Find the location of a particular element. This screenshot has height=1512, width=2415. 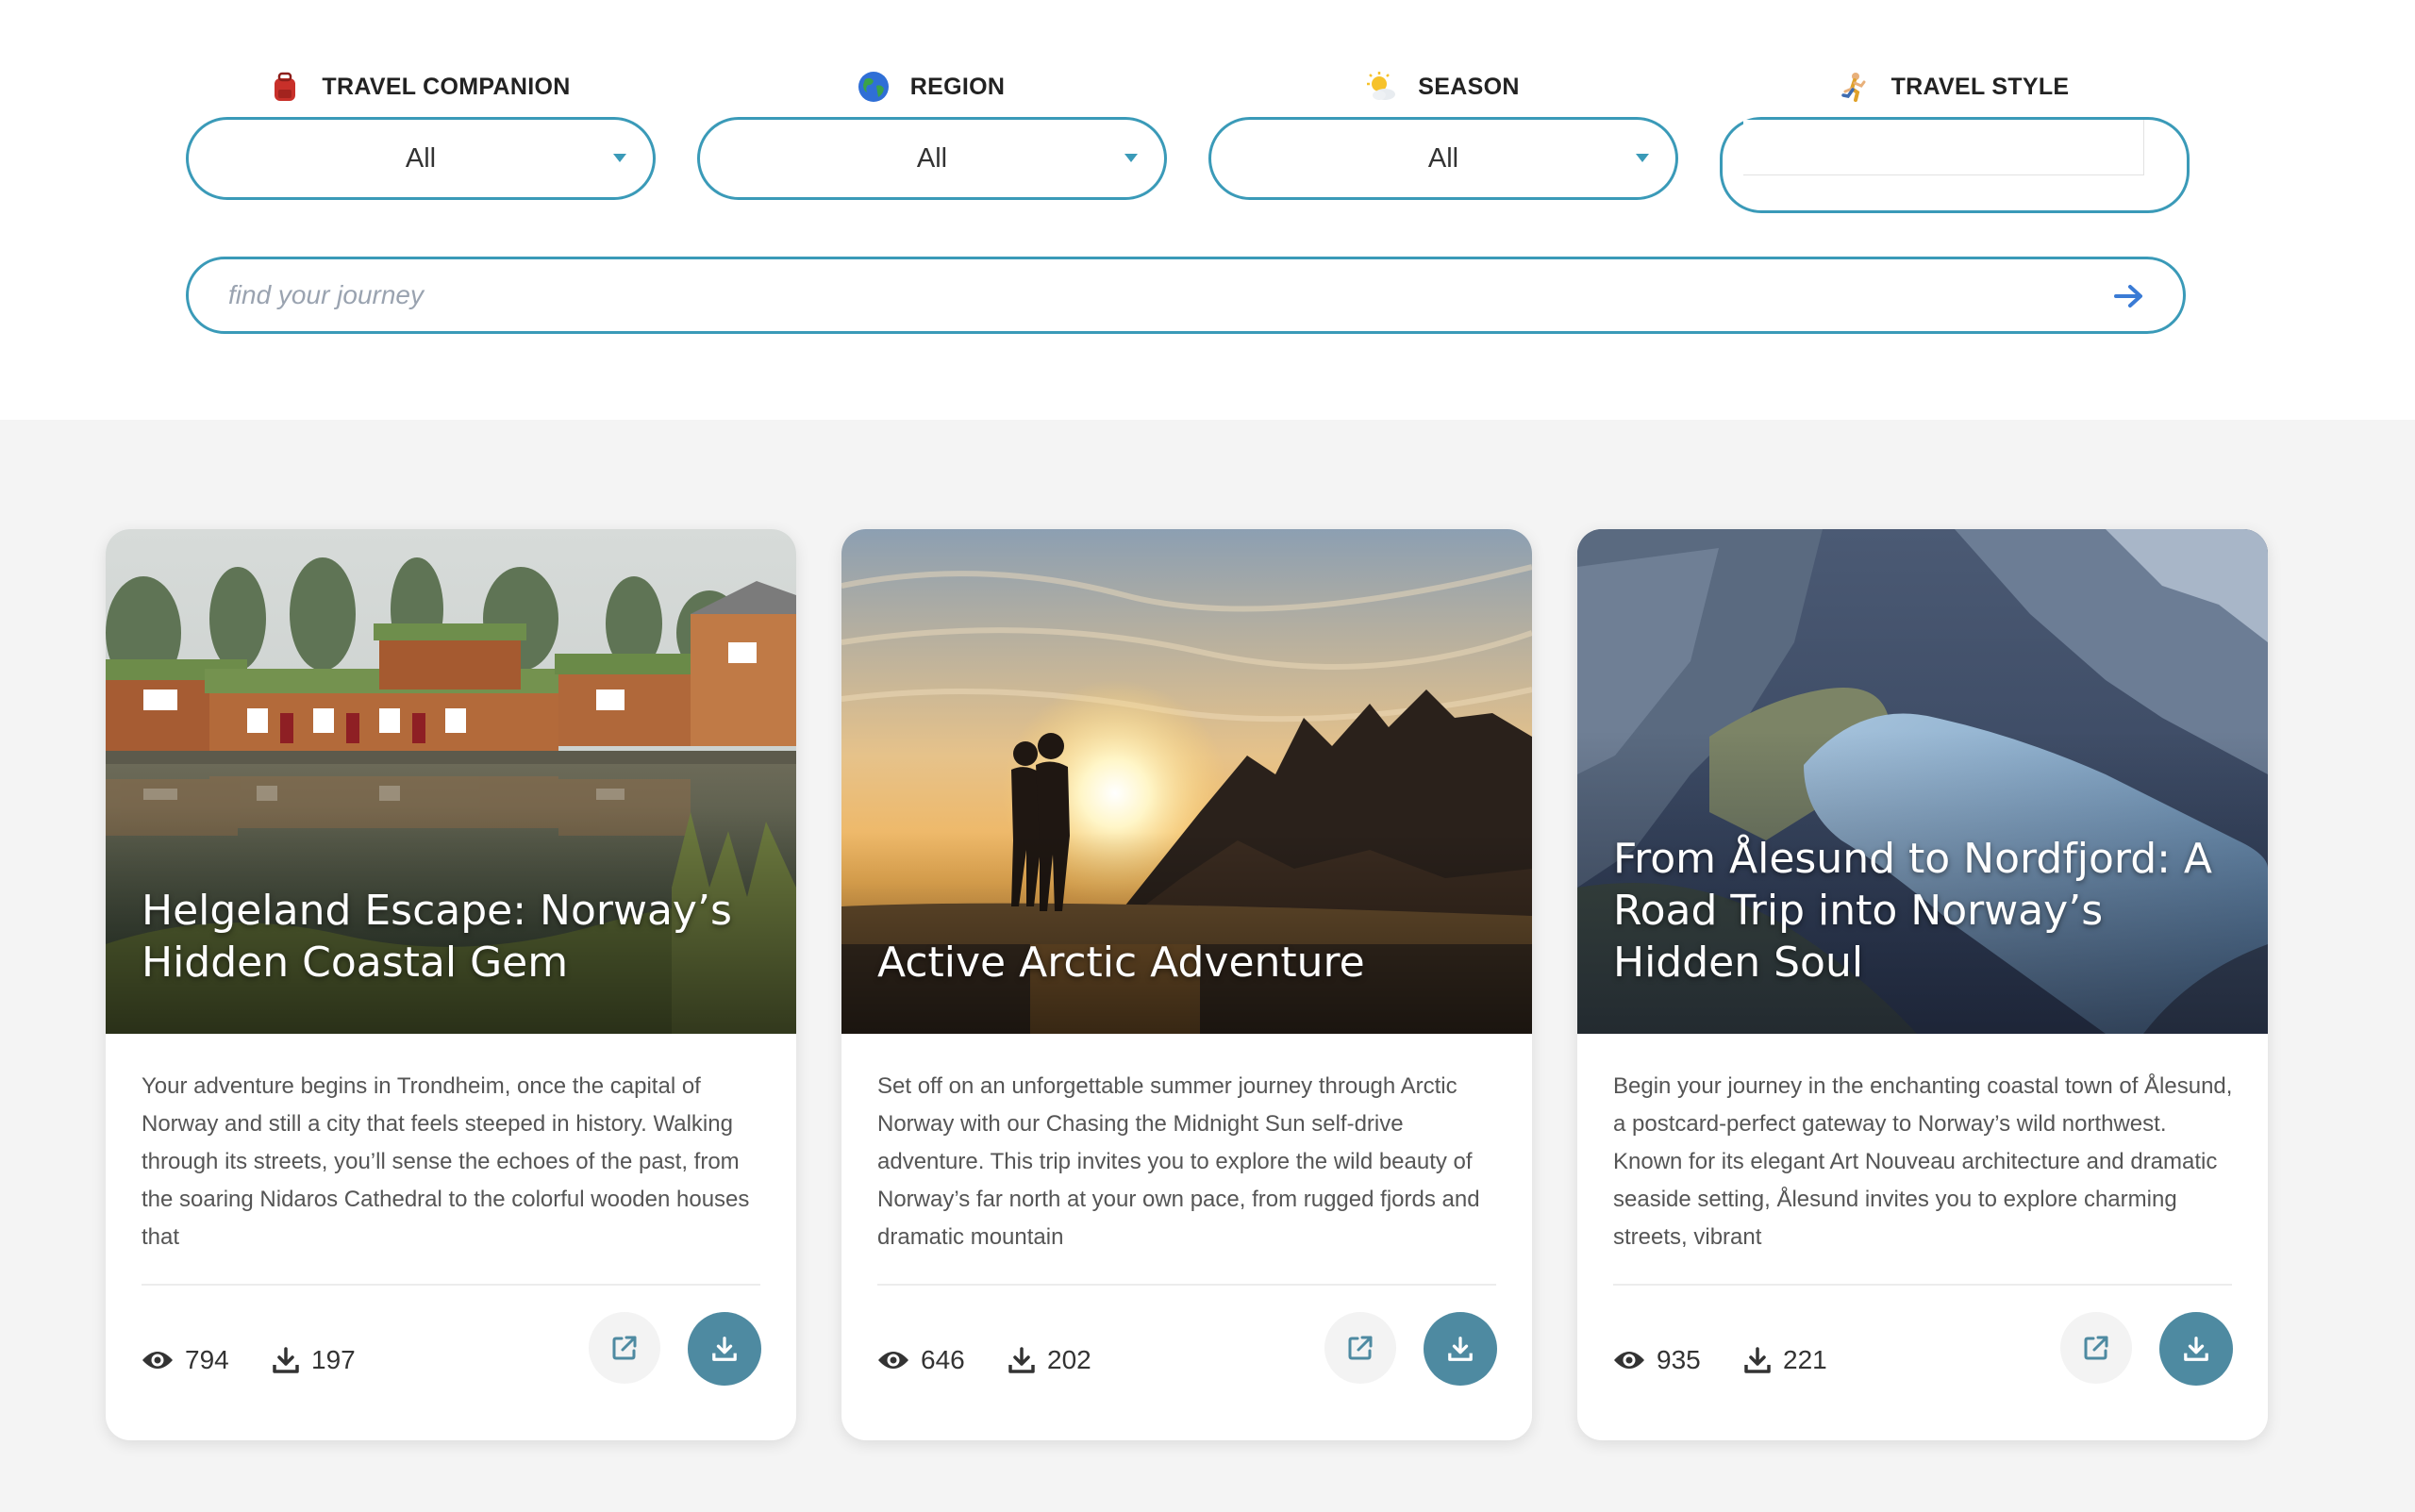

search-input: find your journey is located at coordinates (326, 295).